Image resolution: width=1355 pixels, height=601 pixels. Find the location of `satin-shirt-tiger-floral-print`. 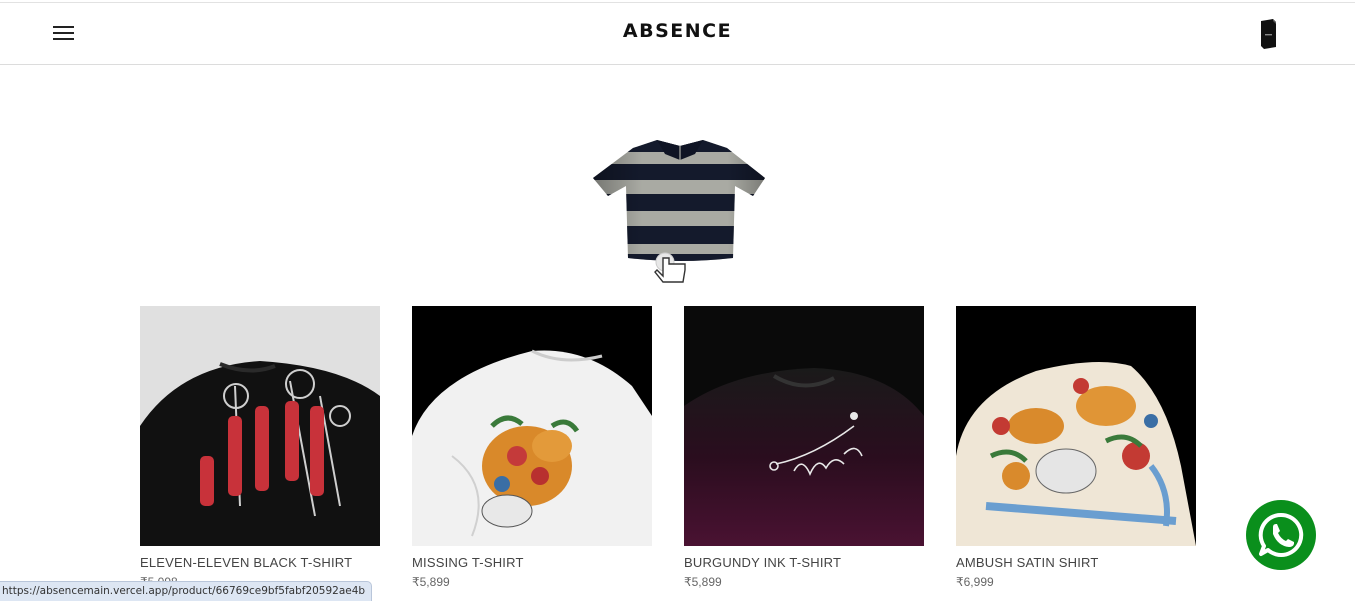

satin-shirt-tiger-floral-print is located at coordinates (1076, 426).